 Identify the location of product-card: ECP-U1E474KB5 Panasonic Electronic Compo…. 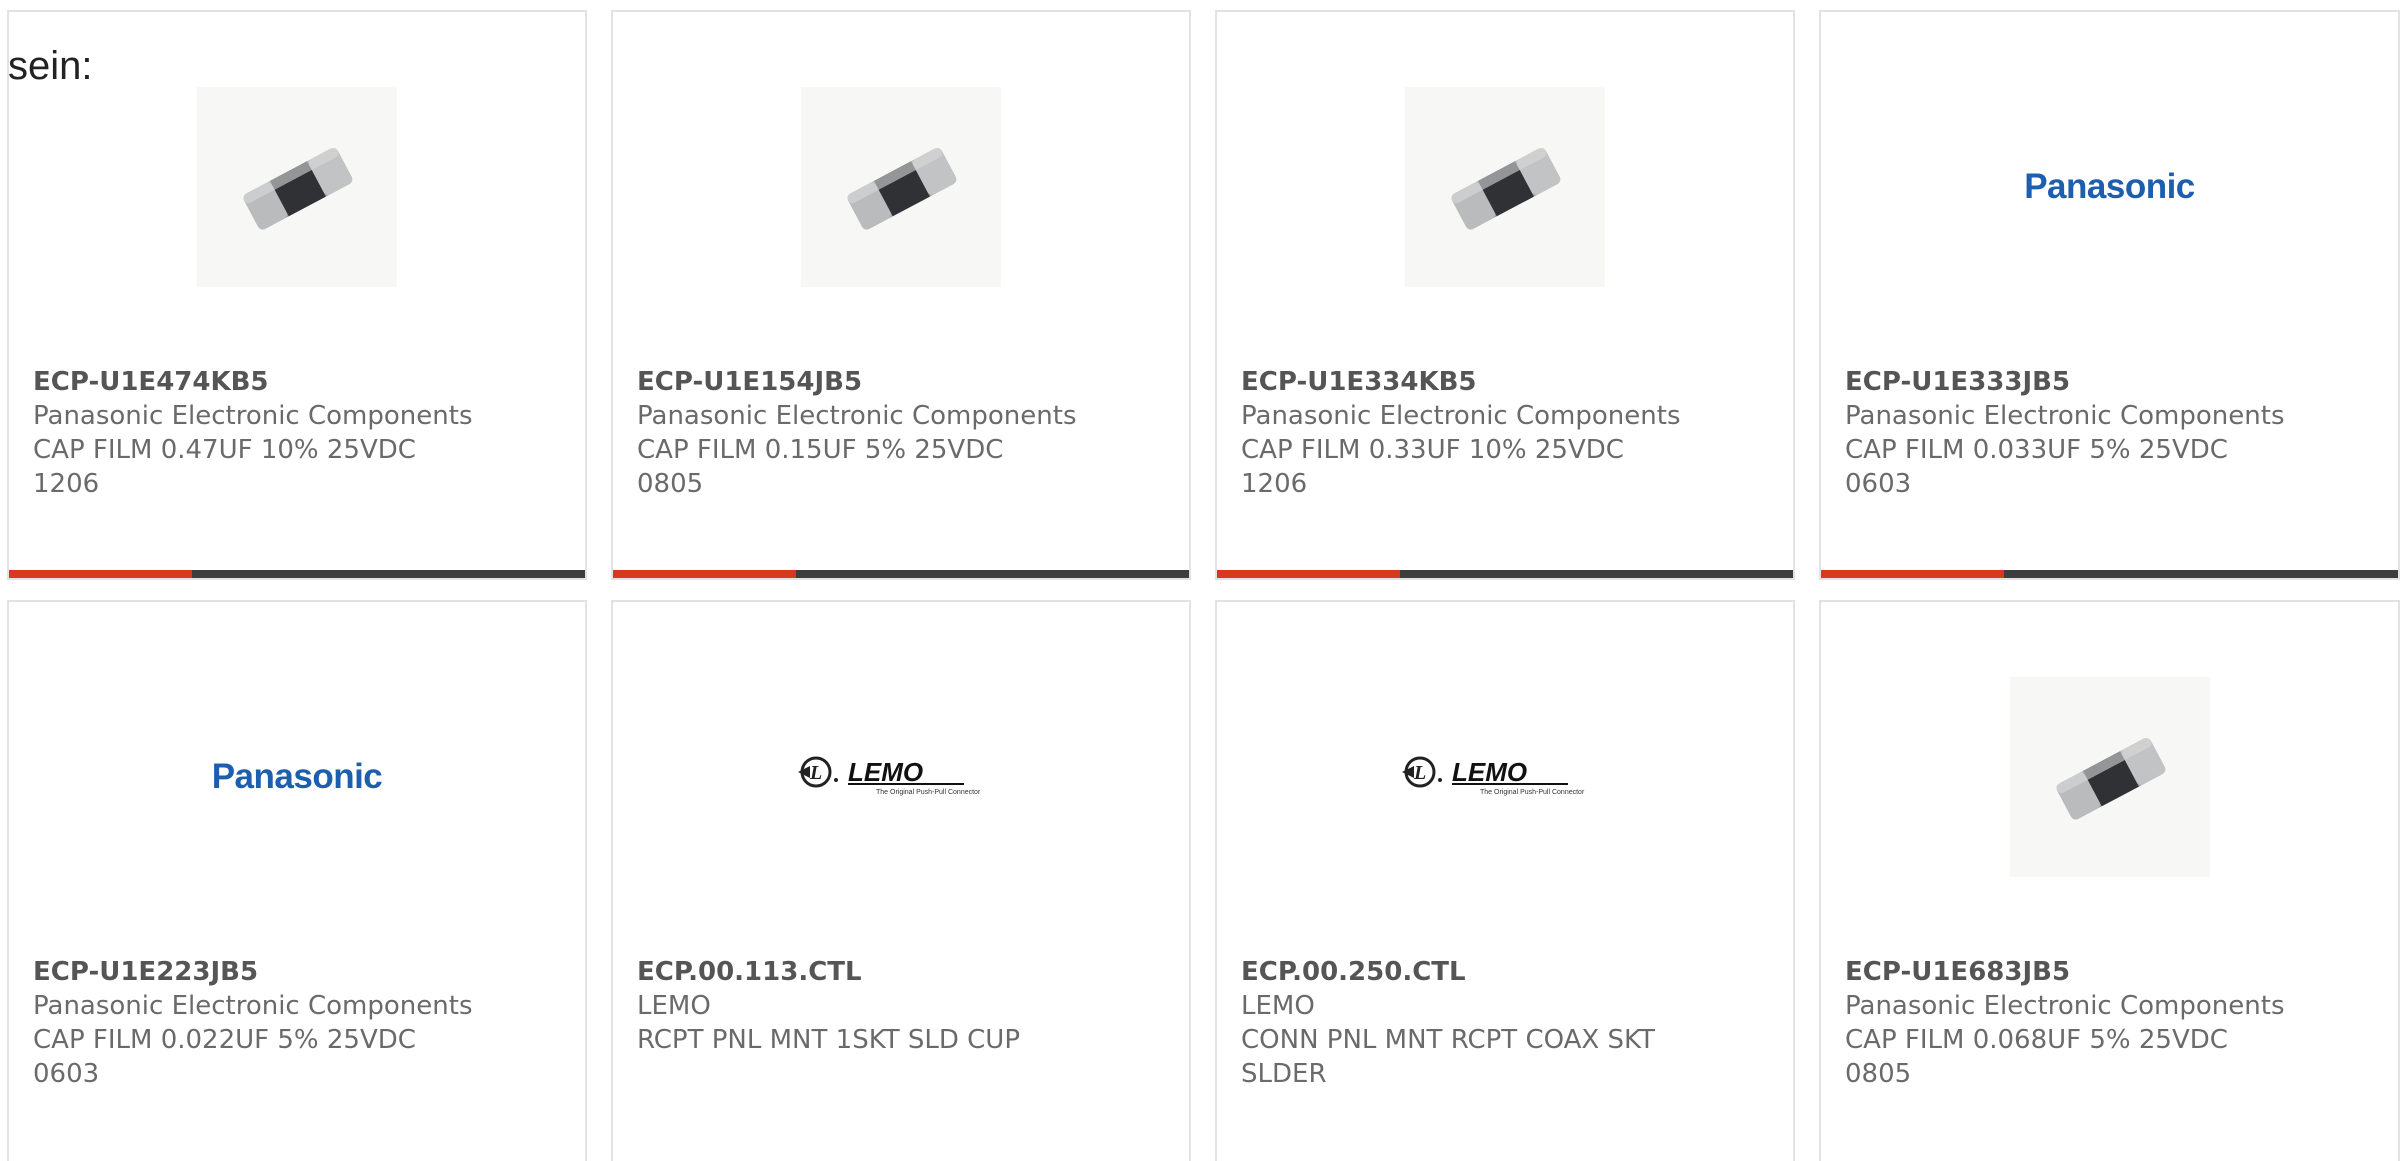
(297, 295).